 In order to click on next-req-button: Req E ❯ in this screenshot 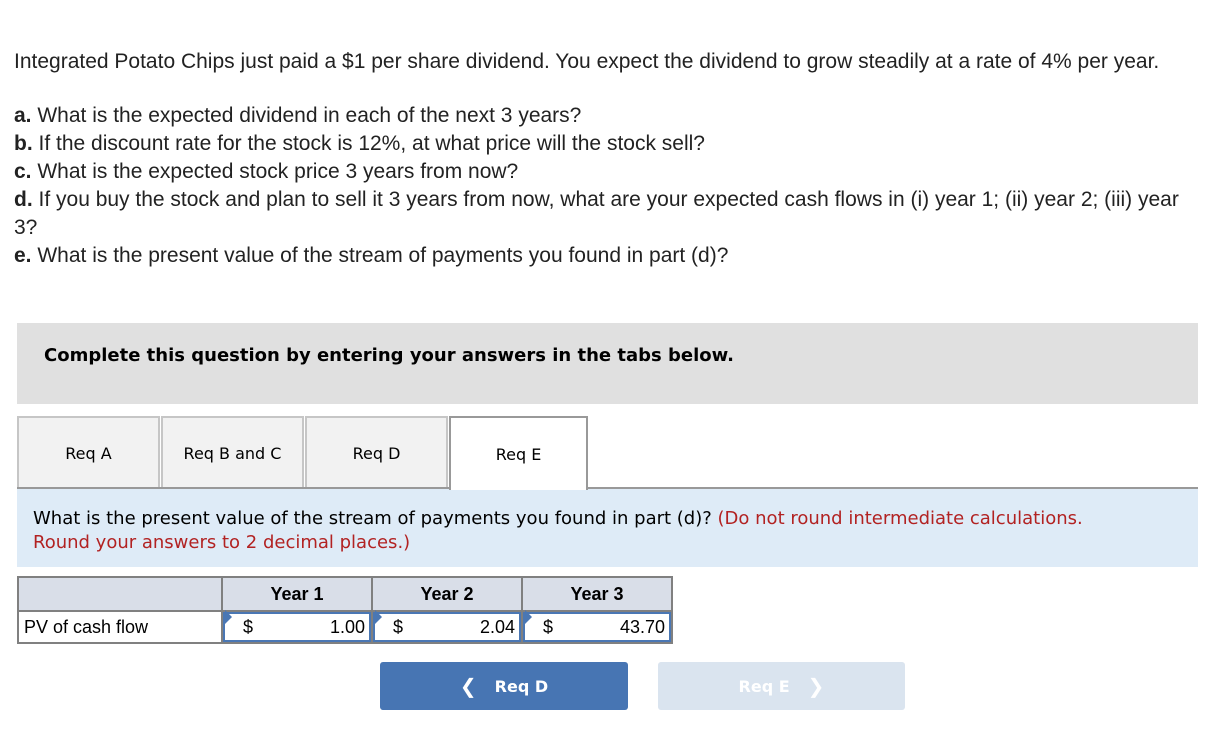, I will do `click(781, 686)`.